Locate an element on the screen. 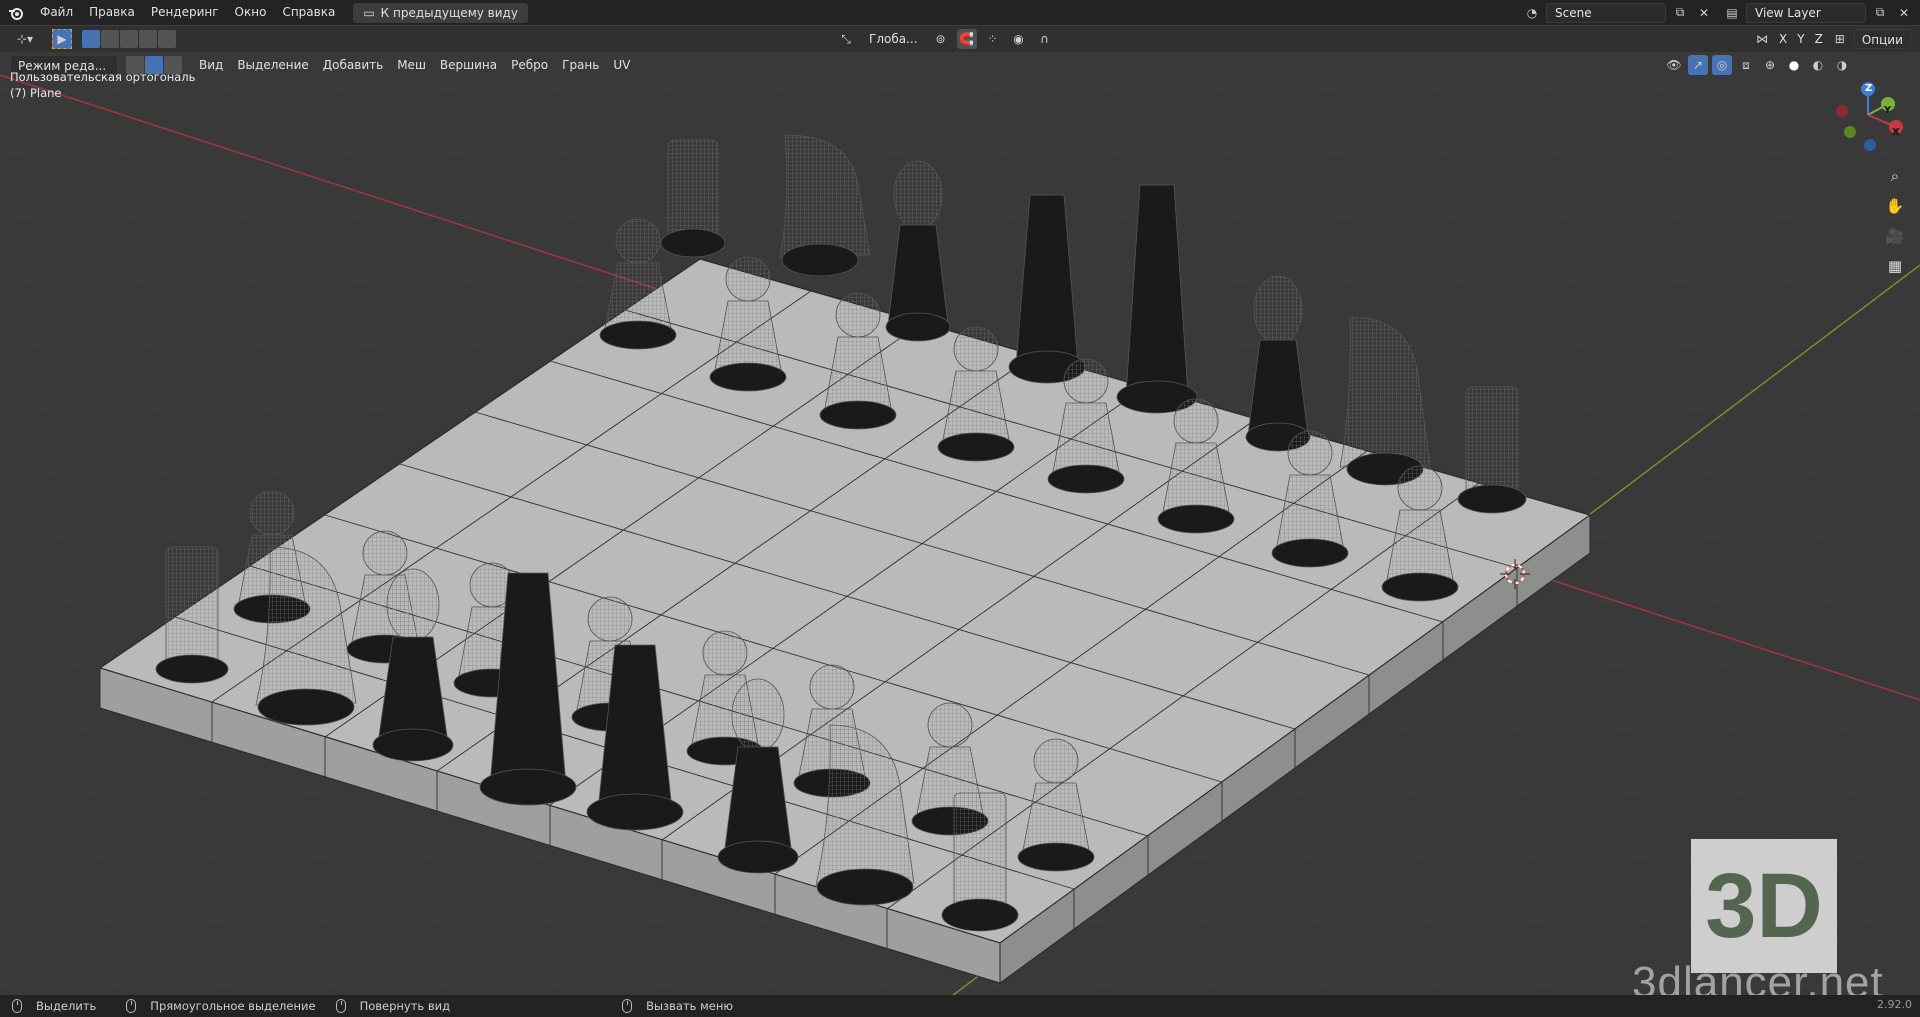 The height and width of the screenshot is (1017, 1920). camera-icon: 🎥 is located at coordinates (1895, 236).